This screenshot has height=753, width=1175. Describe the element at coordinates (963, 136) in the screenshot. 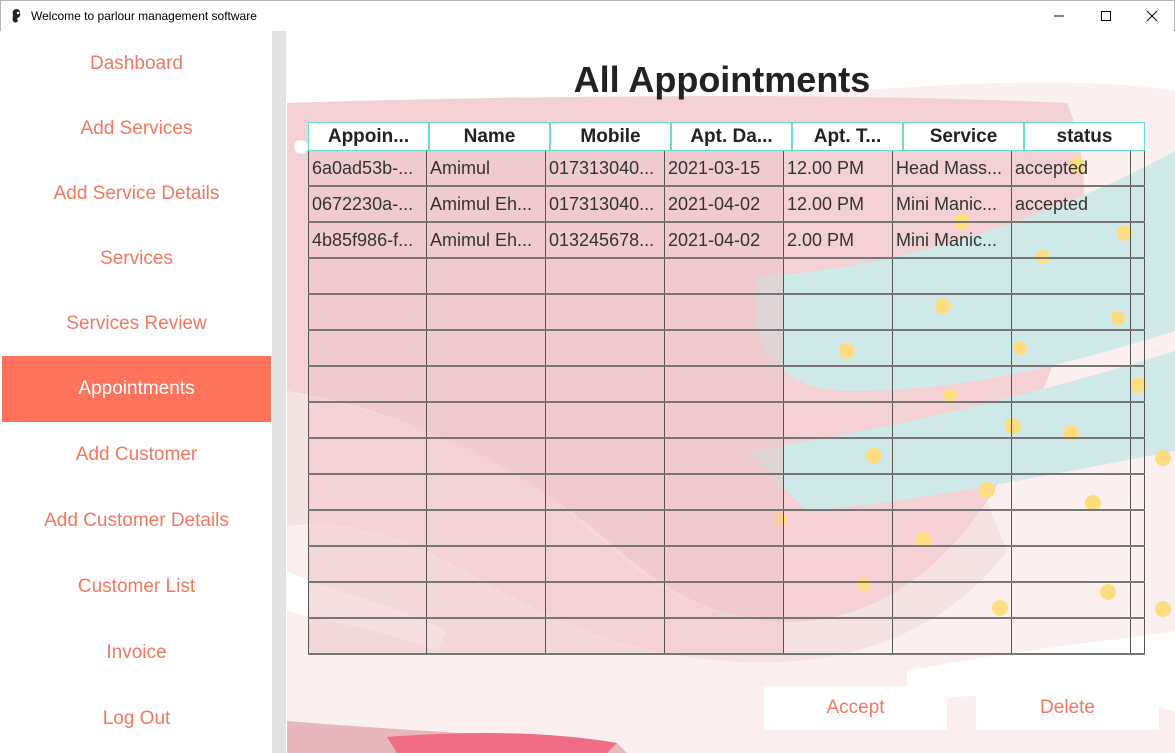

I see `column-header-service: Service` at that location.